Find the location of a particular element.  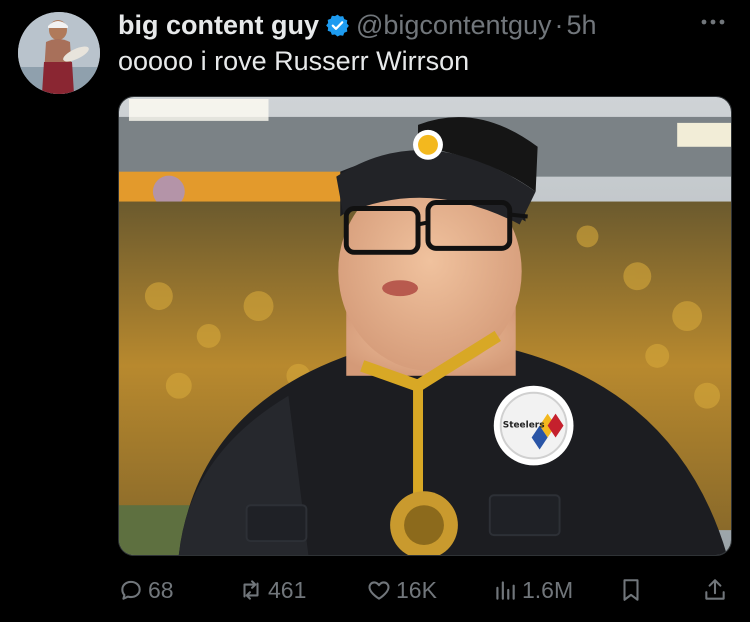

like-count: 16K is located at coordinates (416, 589).